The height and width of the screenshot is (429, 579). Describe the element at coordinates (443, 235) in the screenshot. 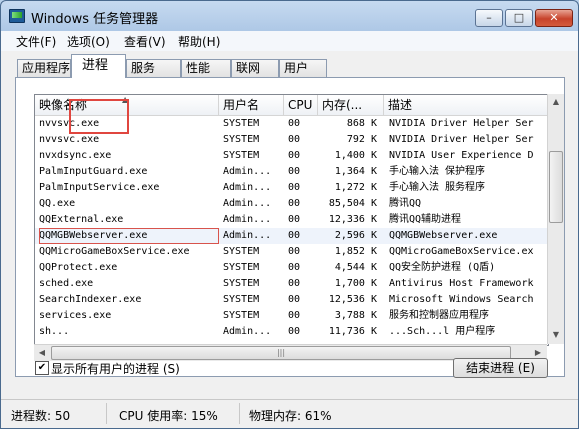

I see `process-description: QQMGBWebserver.exe` at that location.